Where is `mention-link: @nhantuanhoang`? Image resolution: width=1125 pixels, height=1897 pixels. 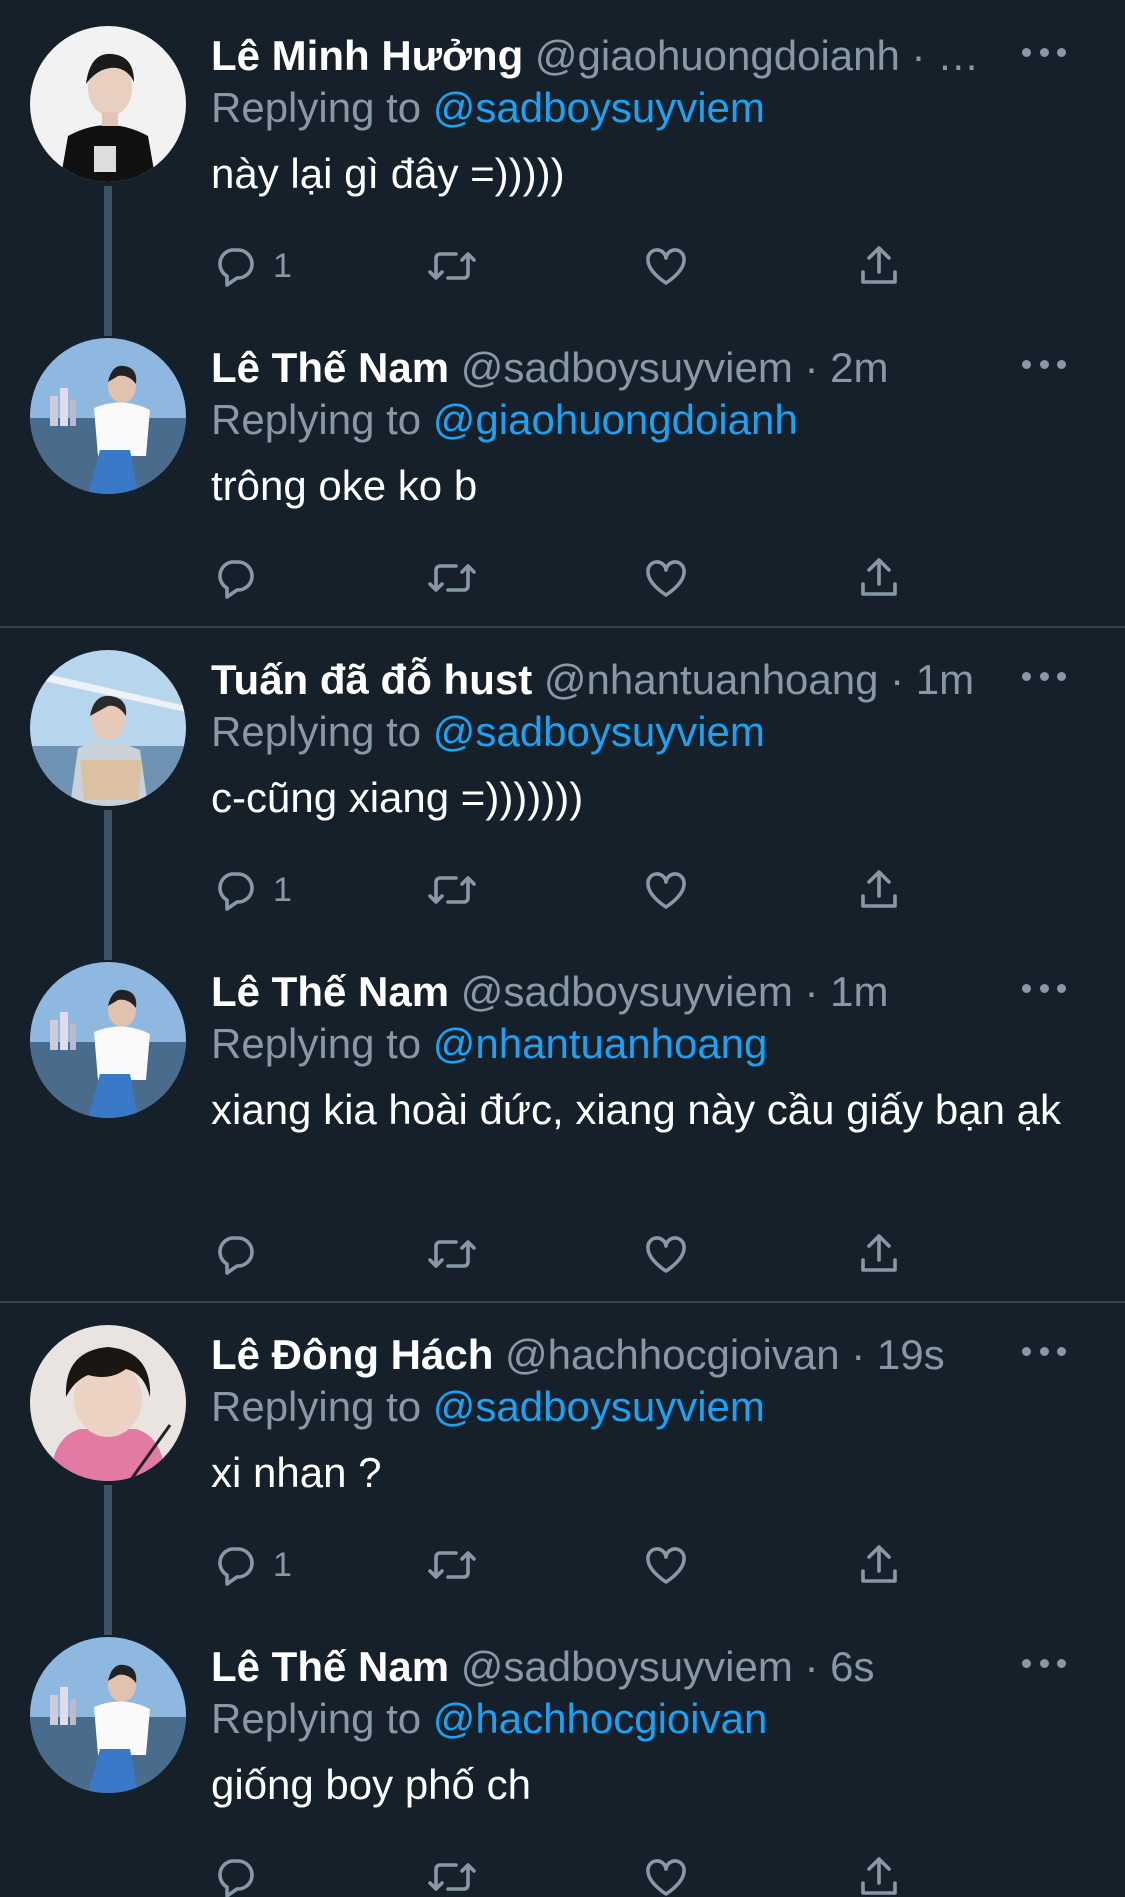 mention-link: @nhantuanhoang is located at coordinates (600, 1043).